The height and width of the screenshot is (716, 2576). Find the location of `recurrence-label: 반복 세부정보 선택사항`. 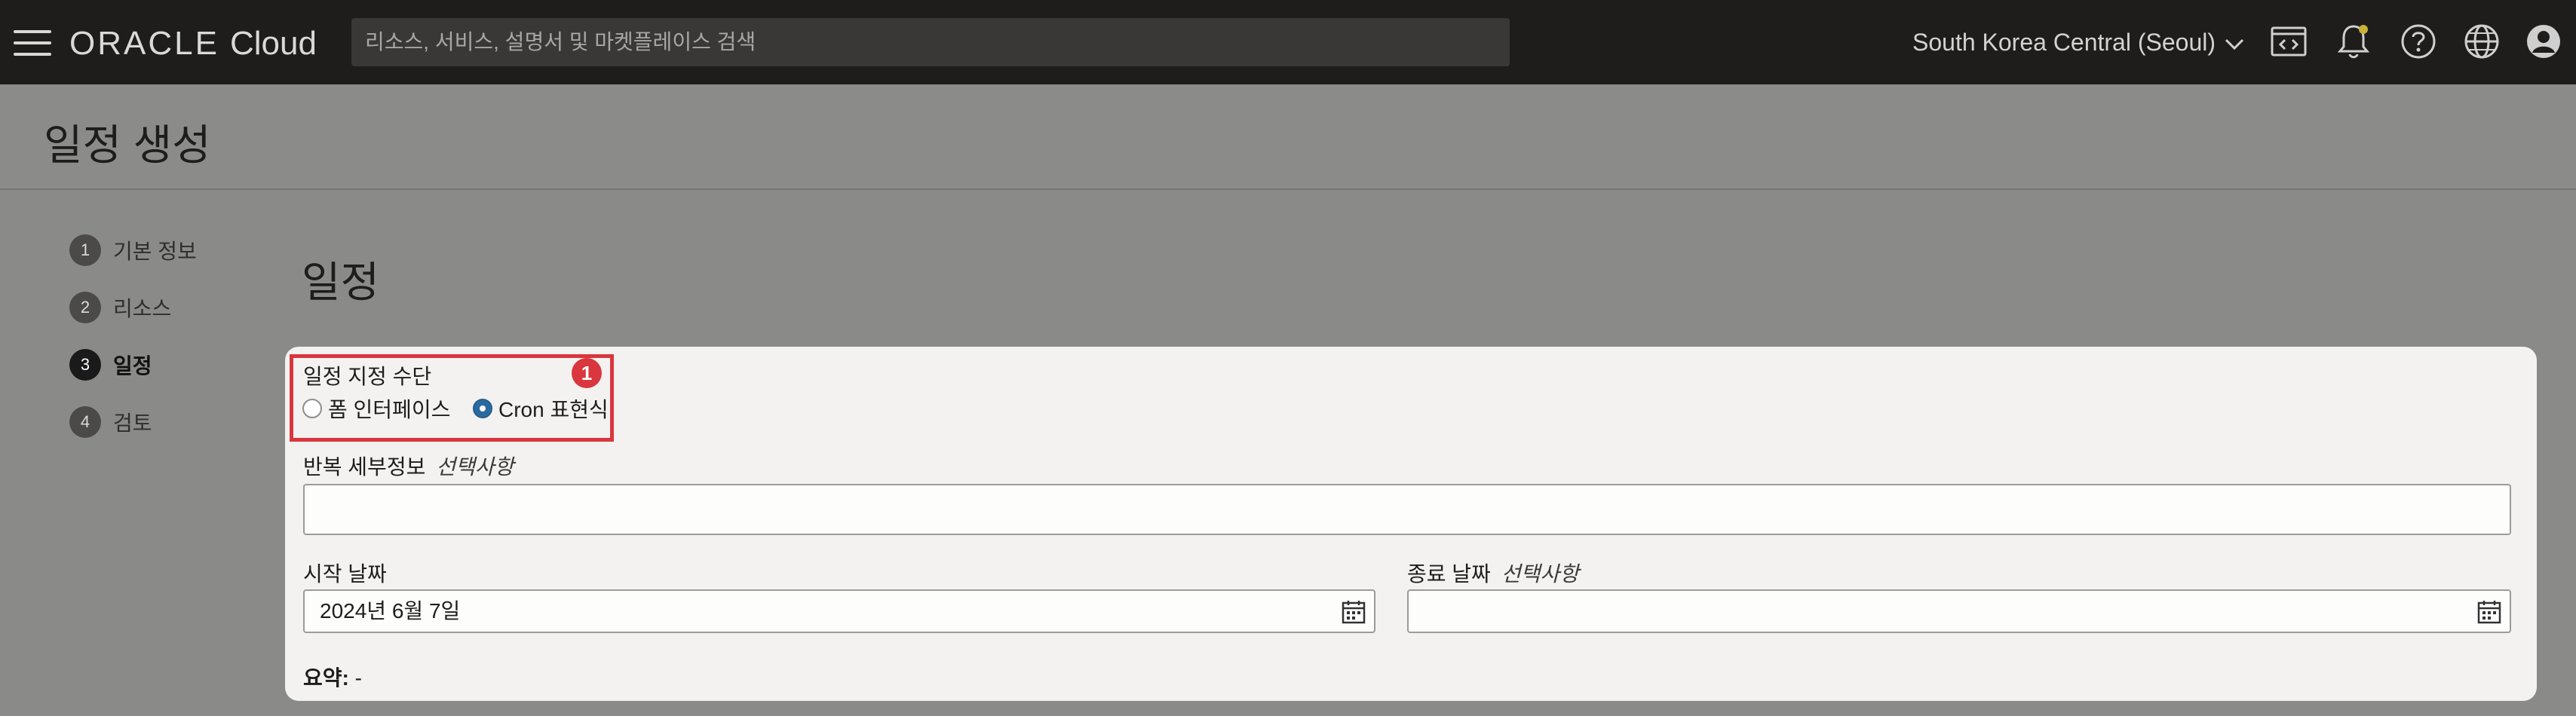

recurrence-label: 반복 세부정보 선택사항 is located at coordinates (408, 466).